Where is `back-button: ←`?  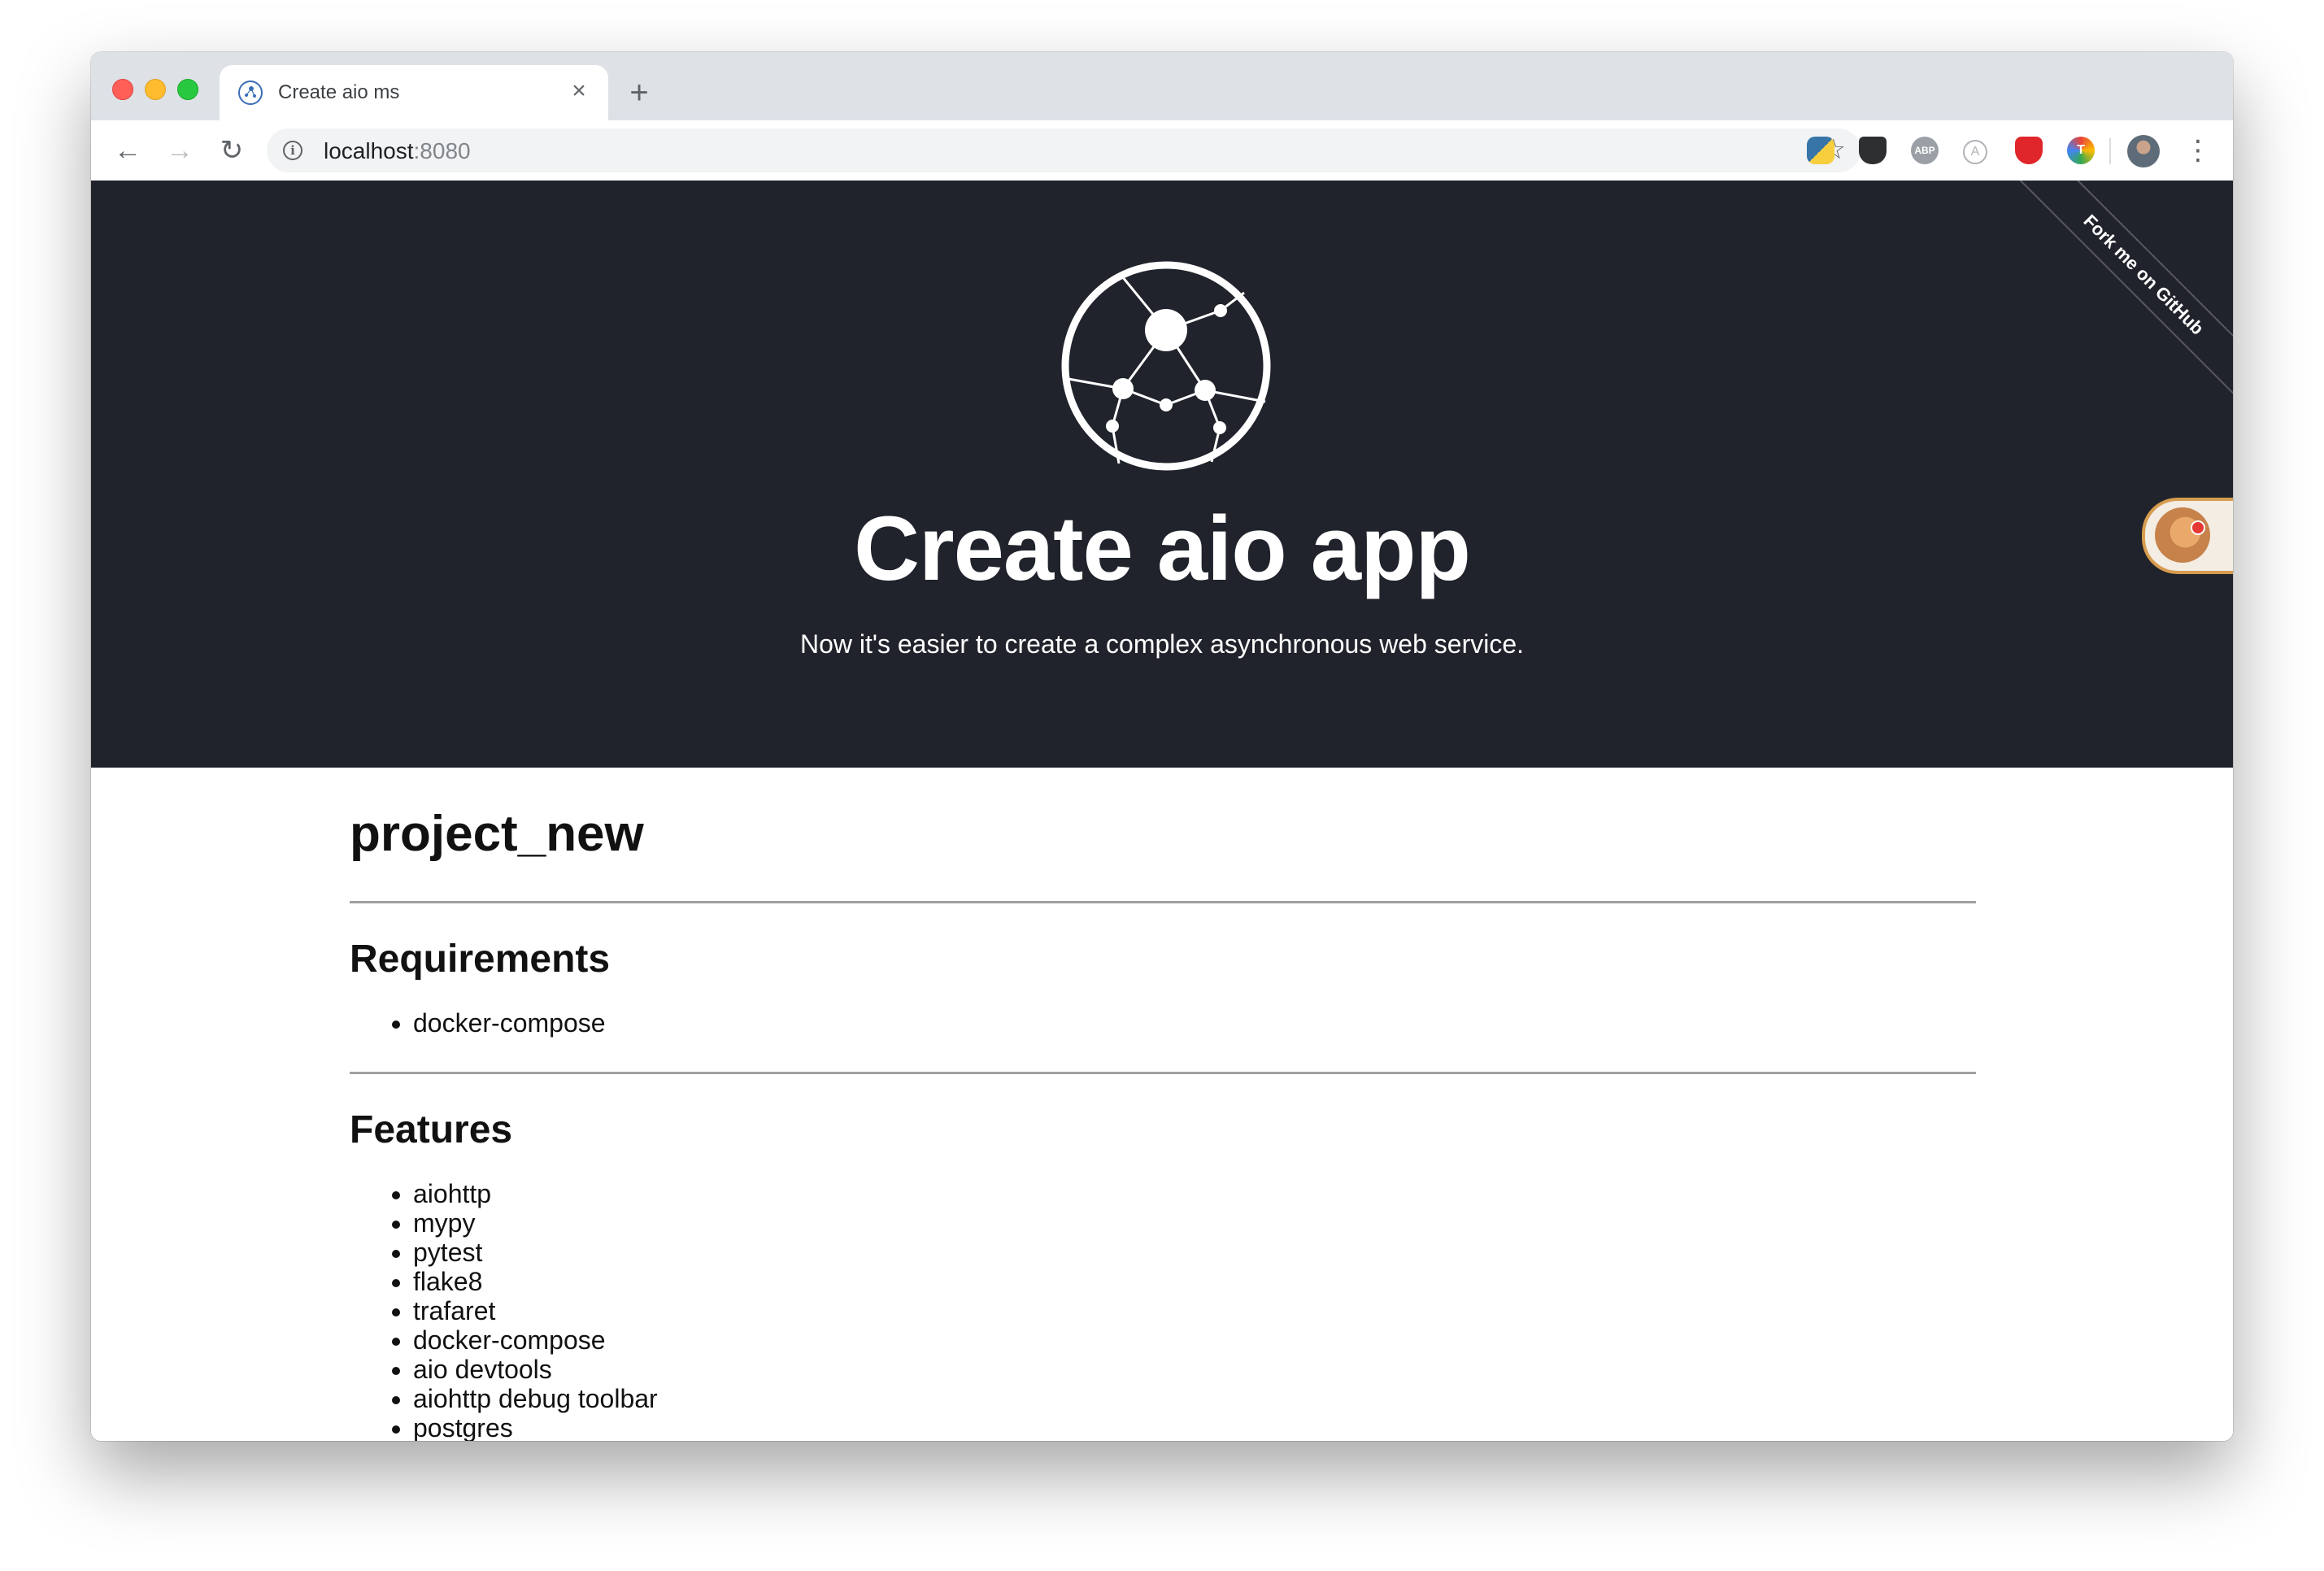 back-button: ← is located at coordinates (128, 150).